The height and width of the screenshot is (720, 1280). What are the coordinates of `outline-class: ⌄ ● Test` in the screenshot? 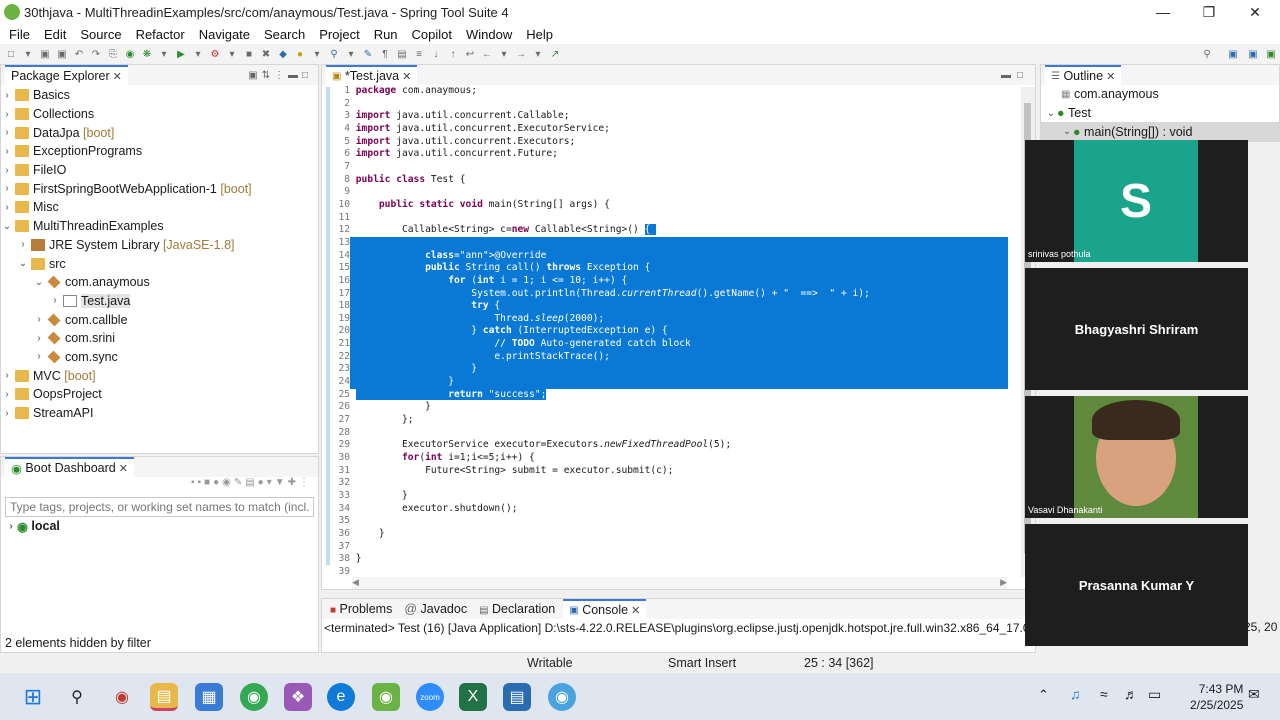 It's located at (1160, 113).